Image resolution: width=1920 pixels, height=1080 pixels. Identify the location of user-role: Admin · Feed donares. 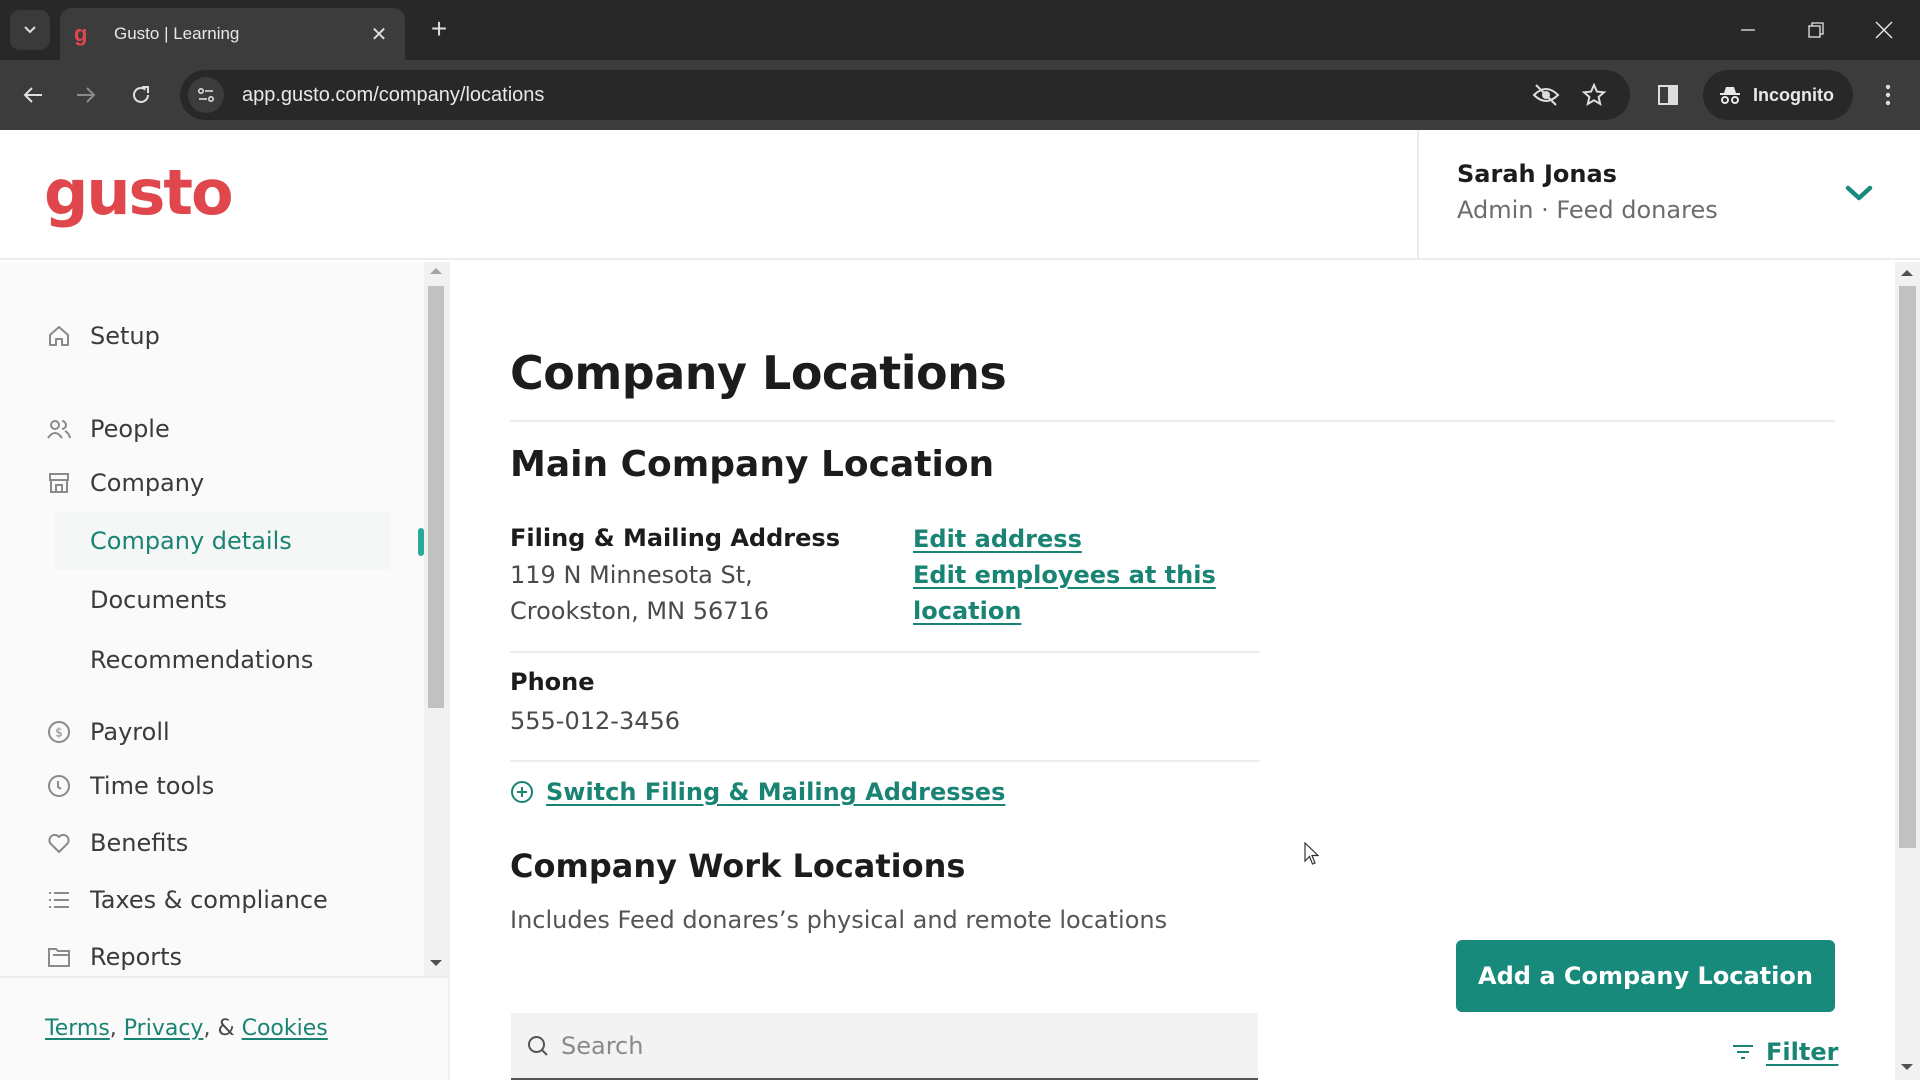
(1587, 210).